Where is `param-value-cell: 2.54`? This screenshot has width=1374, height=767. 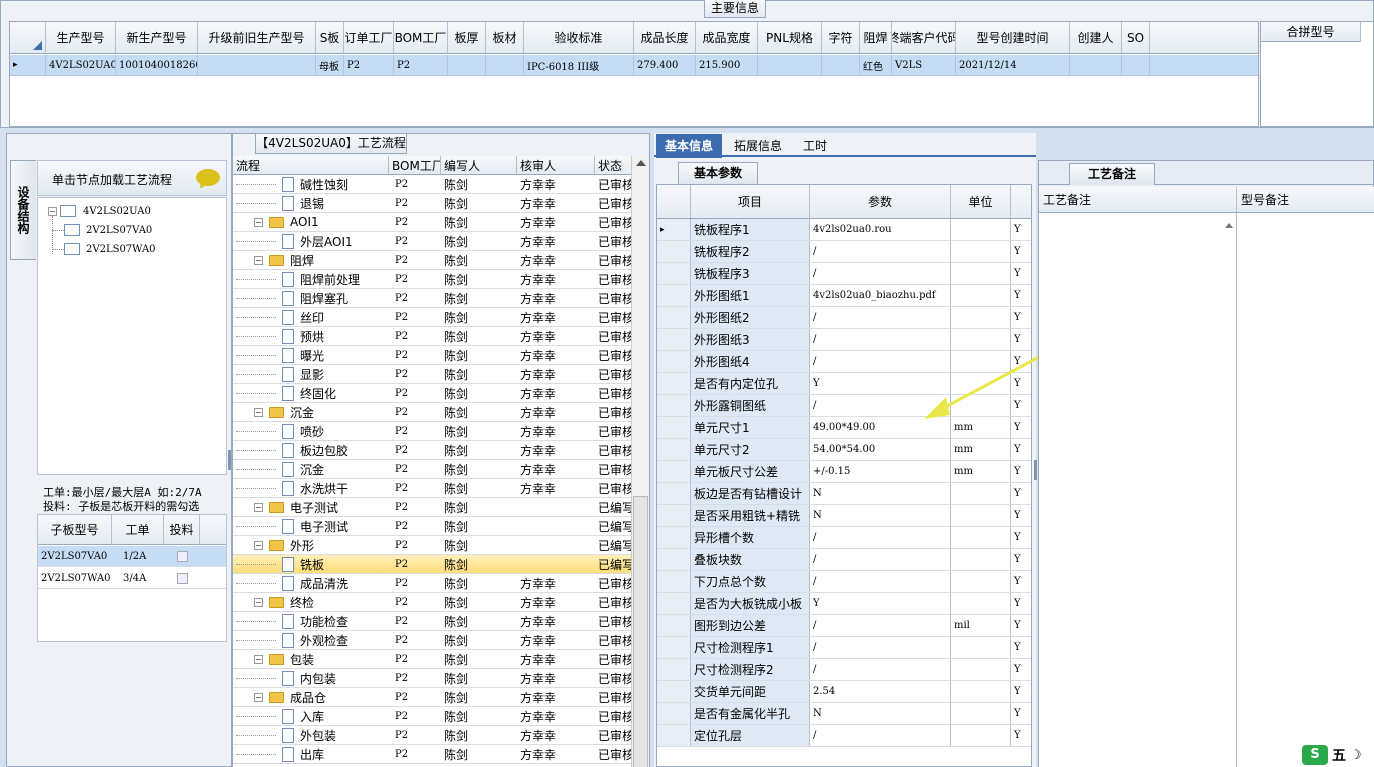 param-value-cell: 2.54 is located at coordinates (880, 691).